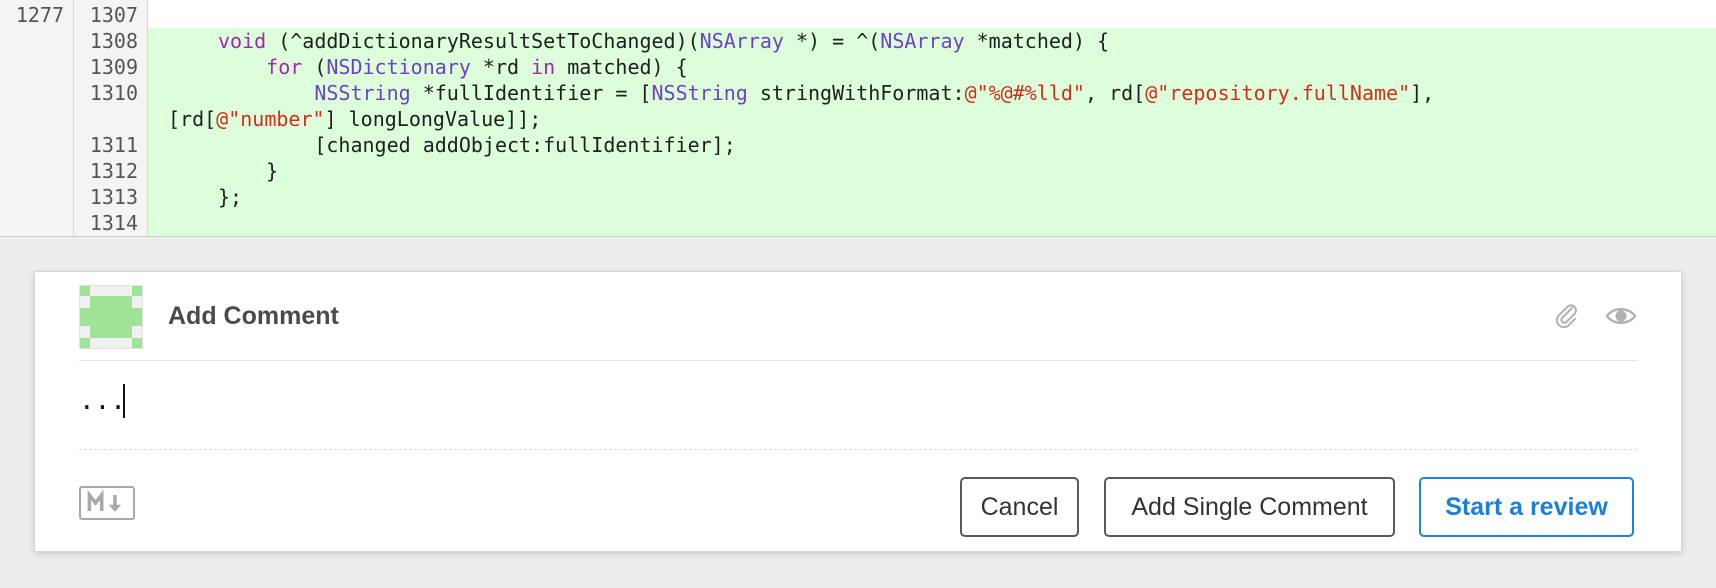 The width and height of the screenshot is (1716, 588). Describe the element at coordinates (1526, 507) in the screenshot. I see `start-review-button: Start a review` at that location.